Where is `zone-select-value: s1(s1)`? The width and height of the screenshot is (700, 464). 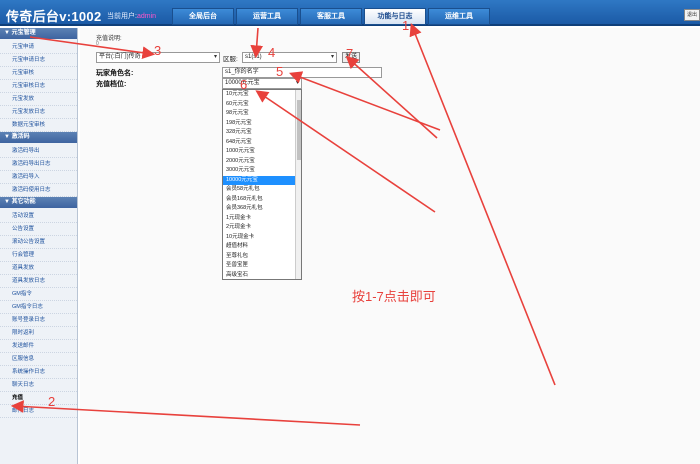
zone-select-value: s1(s1) is located at coordinates (253, 57).